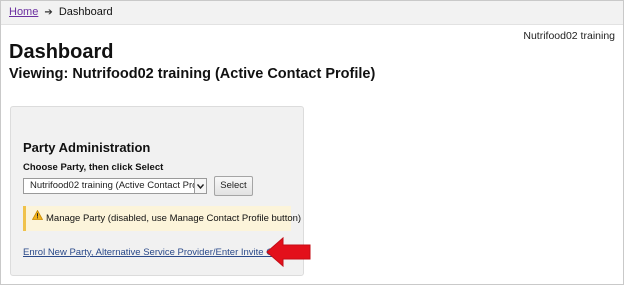 This screenshot has height=285, width=624. Describe the element at coordinates (288, 254) in the screenshot. I see `red-arrow-icon` at that location.